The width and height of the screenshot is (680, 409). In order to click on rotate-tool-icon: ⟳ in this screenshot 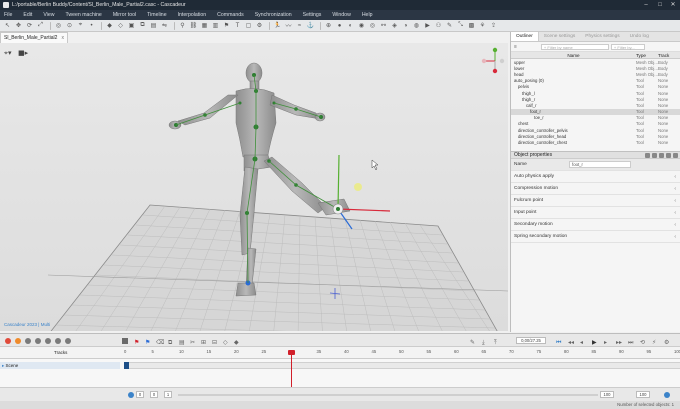, I will do `click(29, 26)`.